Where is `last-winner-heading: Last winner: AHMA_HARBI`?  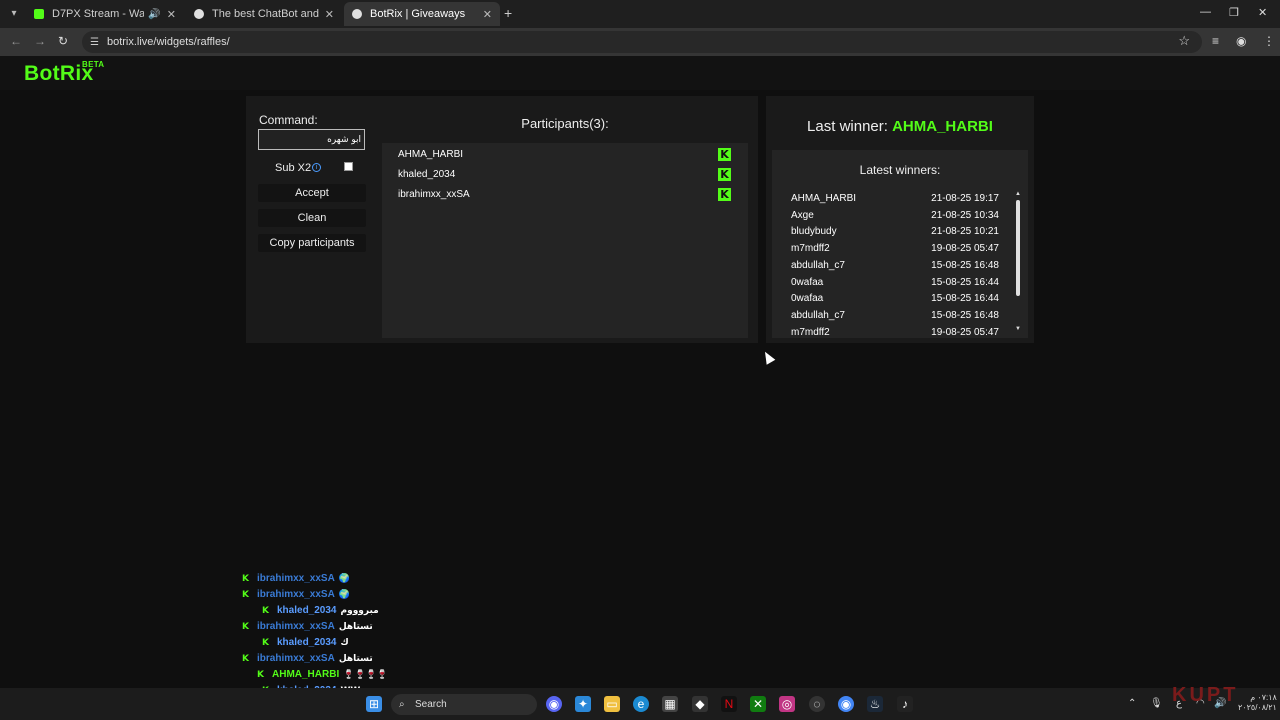 last-winner-heading: Last winner: AHMA_HARBI is located at coordinates (900, 126).